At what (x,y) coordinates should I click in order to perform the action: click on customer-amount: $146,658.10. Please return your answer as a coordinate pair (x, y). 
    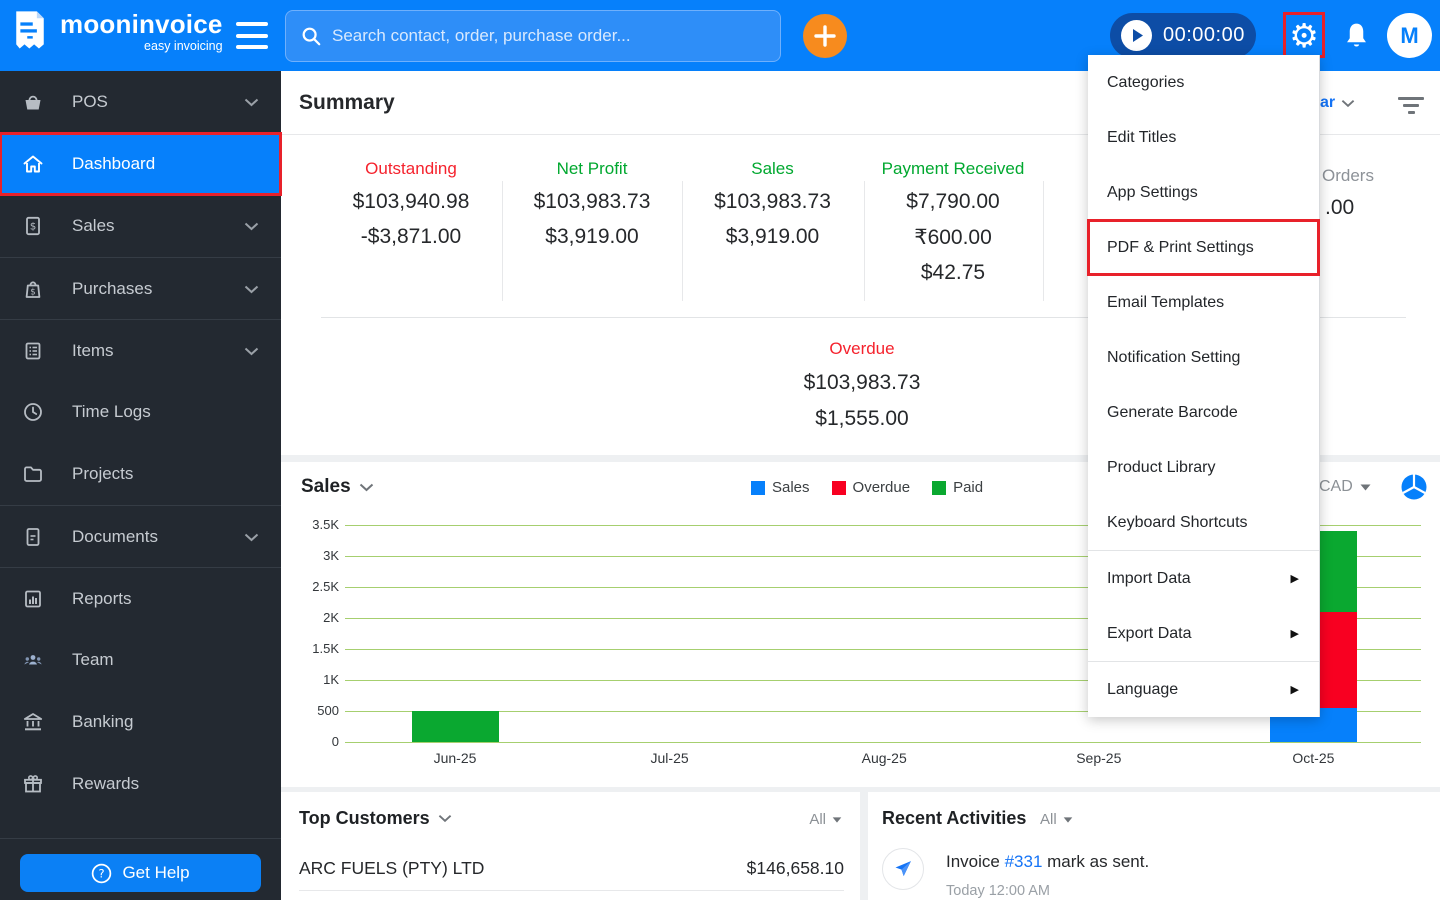
    Looking at the image, I should click on (795, 868).